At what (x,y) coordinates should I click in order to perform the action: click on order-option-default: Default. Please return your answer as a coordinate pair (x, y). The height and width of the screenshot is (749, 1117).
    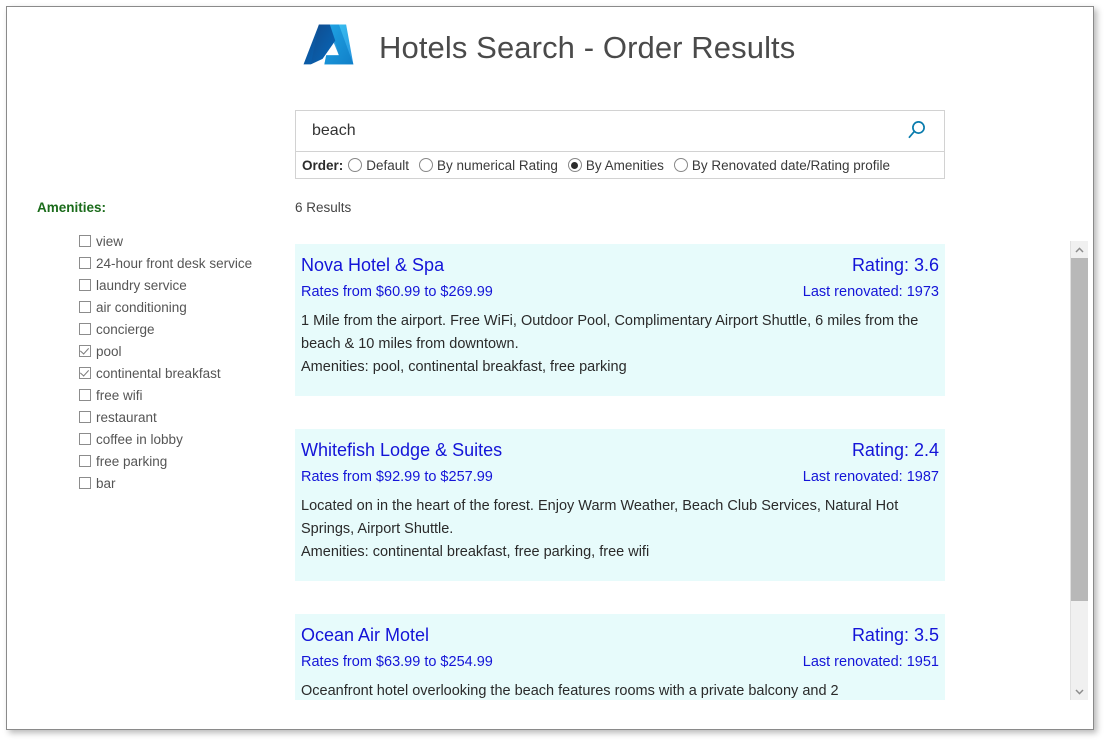
    Looking at the image, I should click on (378, 165).